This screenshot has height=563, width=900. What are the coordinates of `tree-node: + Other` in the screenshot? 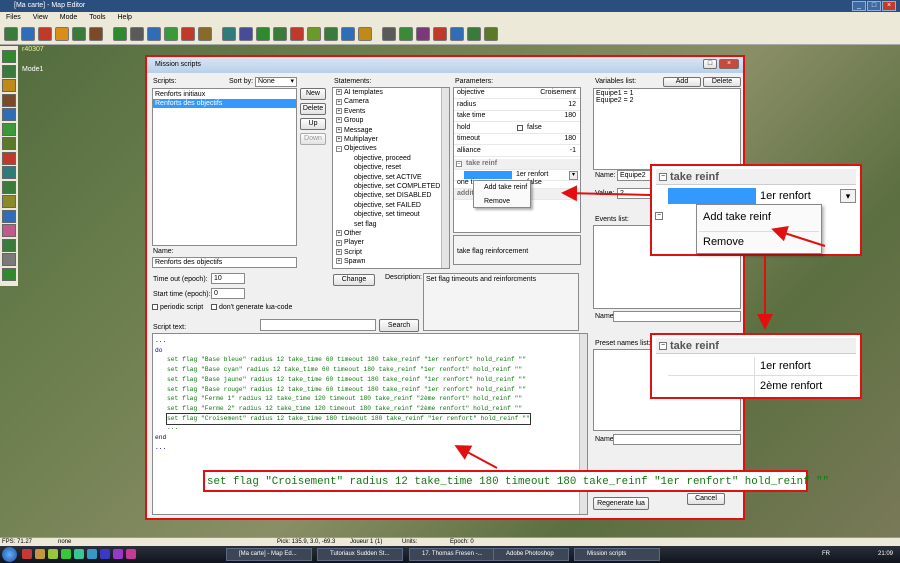 It's located at (349, 233).